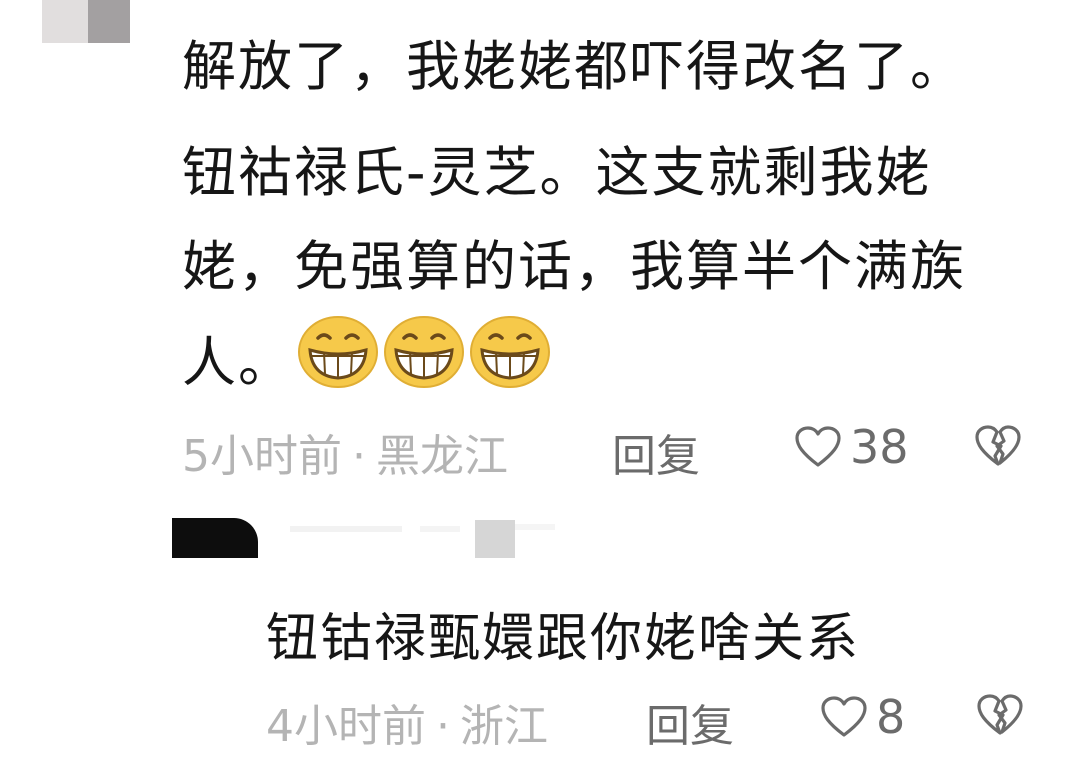 The width and height of the screenshot is (1080, 767). I want to click on location: 黑龙江, so click(442, 456).